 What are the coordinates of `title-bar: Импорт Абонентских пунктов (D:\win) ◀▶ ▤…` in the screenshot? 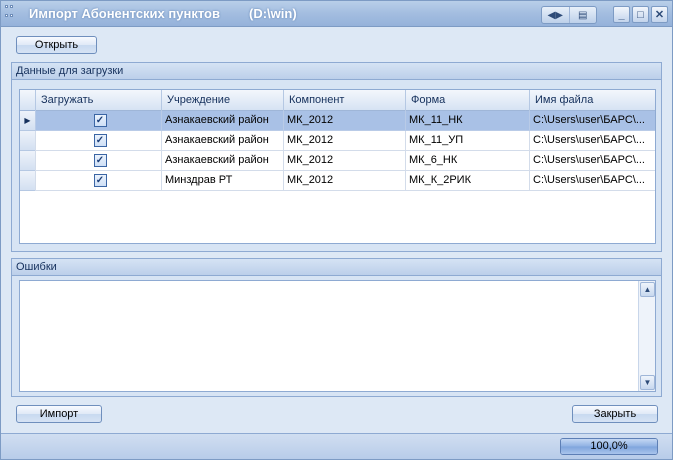 It's located at (336, 14).